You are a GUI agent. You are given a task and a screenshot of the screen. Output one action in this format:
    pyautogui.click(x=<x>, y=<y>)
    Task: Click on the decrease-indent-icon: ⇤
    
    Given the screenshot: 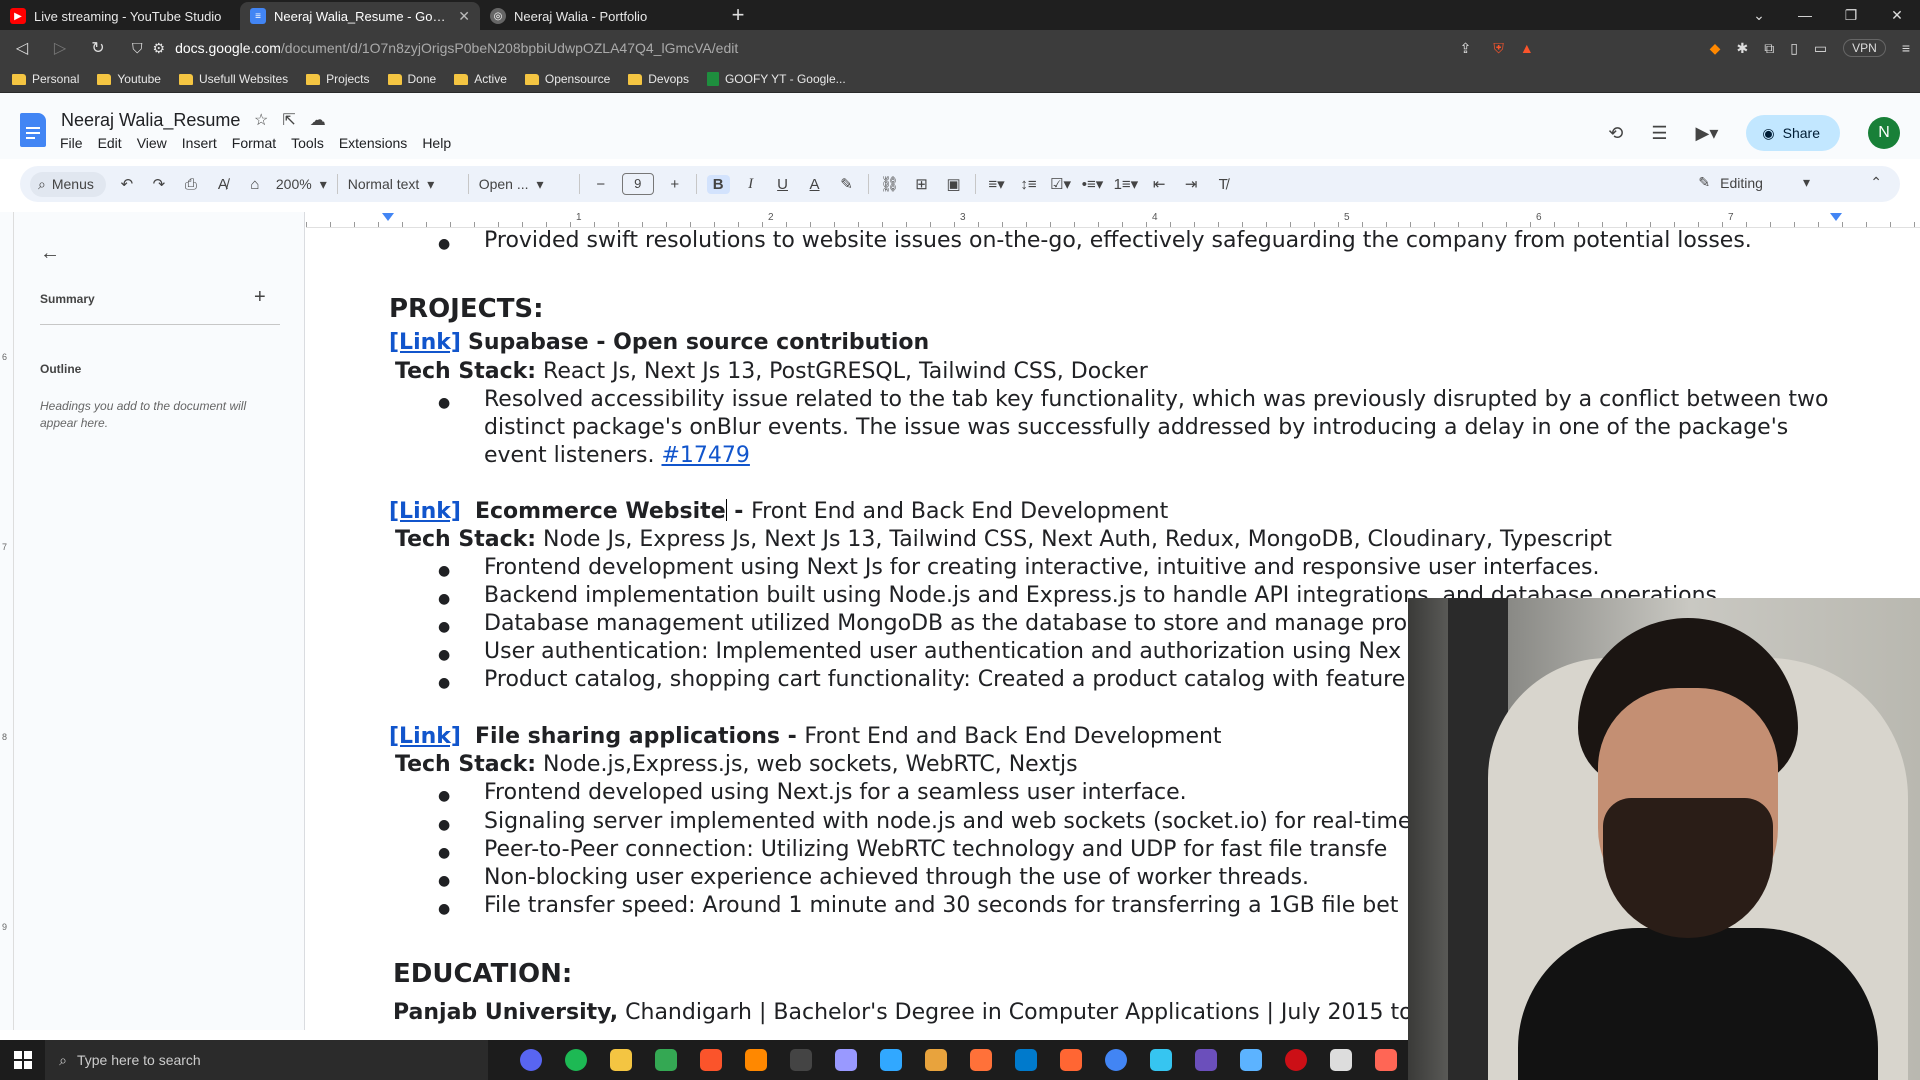 What is the action you would take?
    pyautogui.click(x=1159, y=184)
    